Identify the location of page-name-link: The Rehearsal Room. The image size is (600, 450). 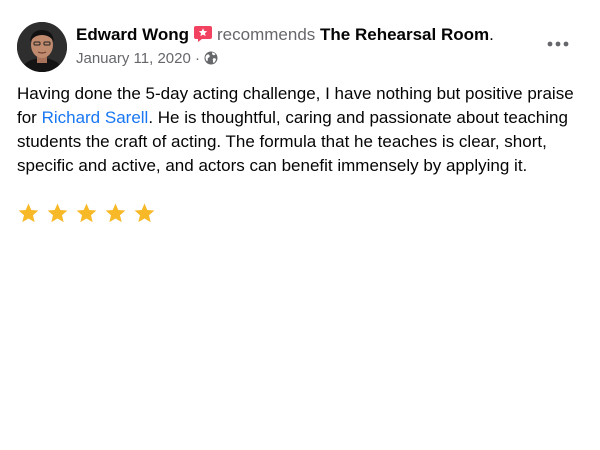
(404, 34).